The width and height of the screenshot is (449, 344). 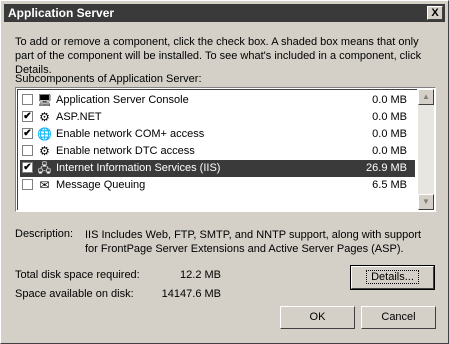 I want to click on vertical-scrollbar: ▲ ▼, so click(x=426, y=149).